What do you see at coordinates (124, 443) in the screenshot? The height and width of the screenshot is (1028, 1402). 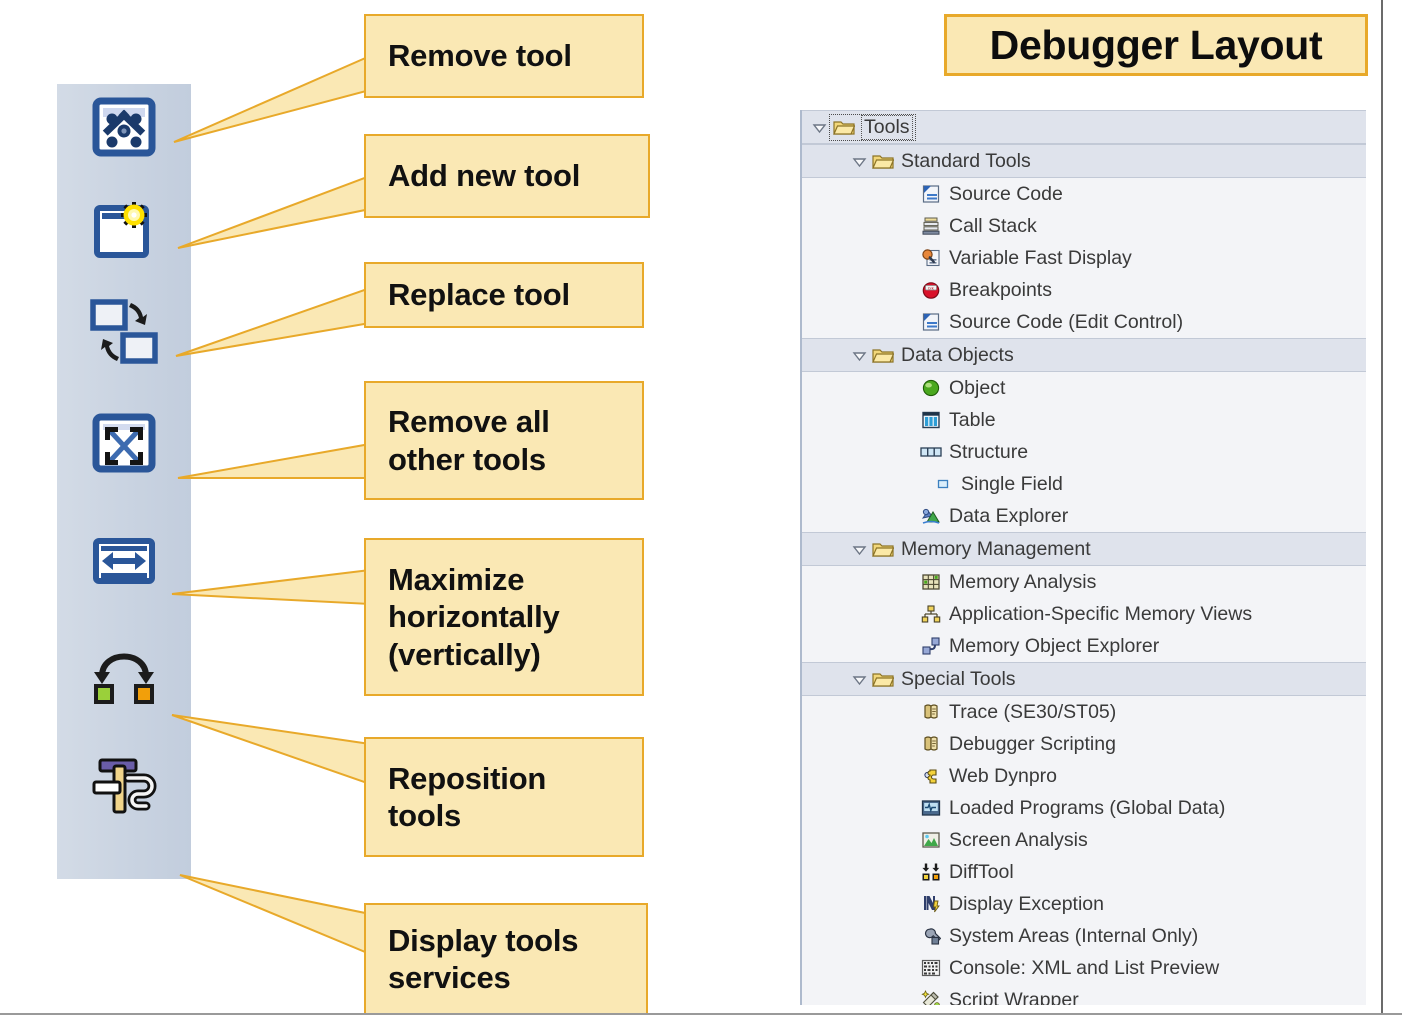 I see `remove-all-other-tools-button` at bounding box center [124, 443].